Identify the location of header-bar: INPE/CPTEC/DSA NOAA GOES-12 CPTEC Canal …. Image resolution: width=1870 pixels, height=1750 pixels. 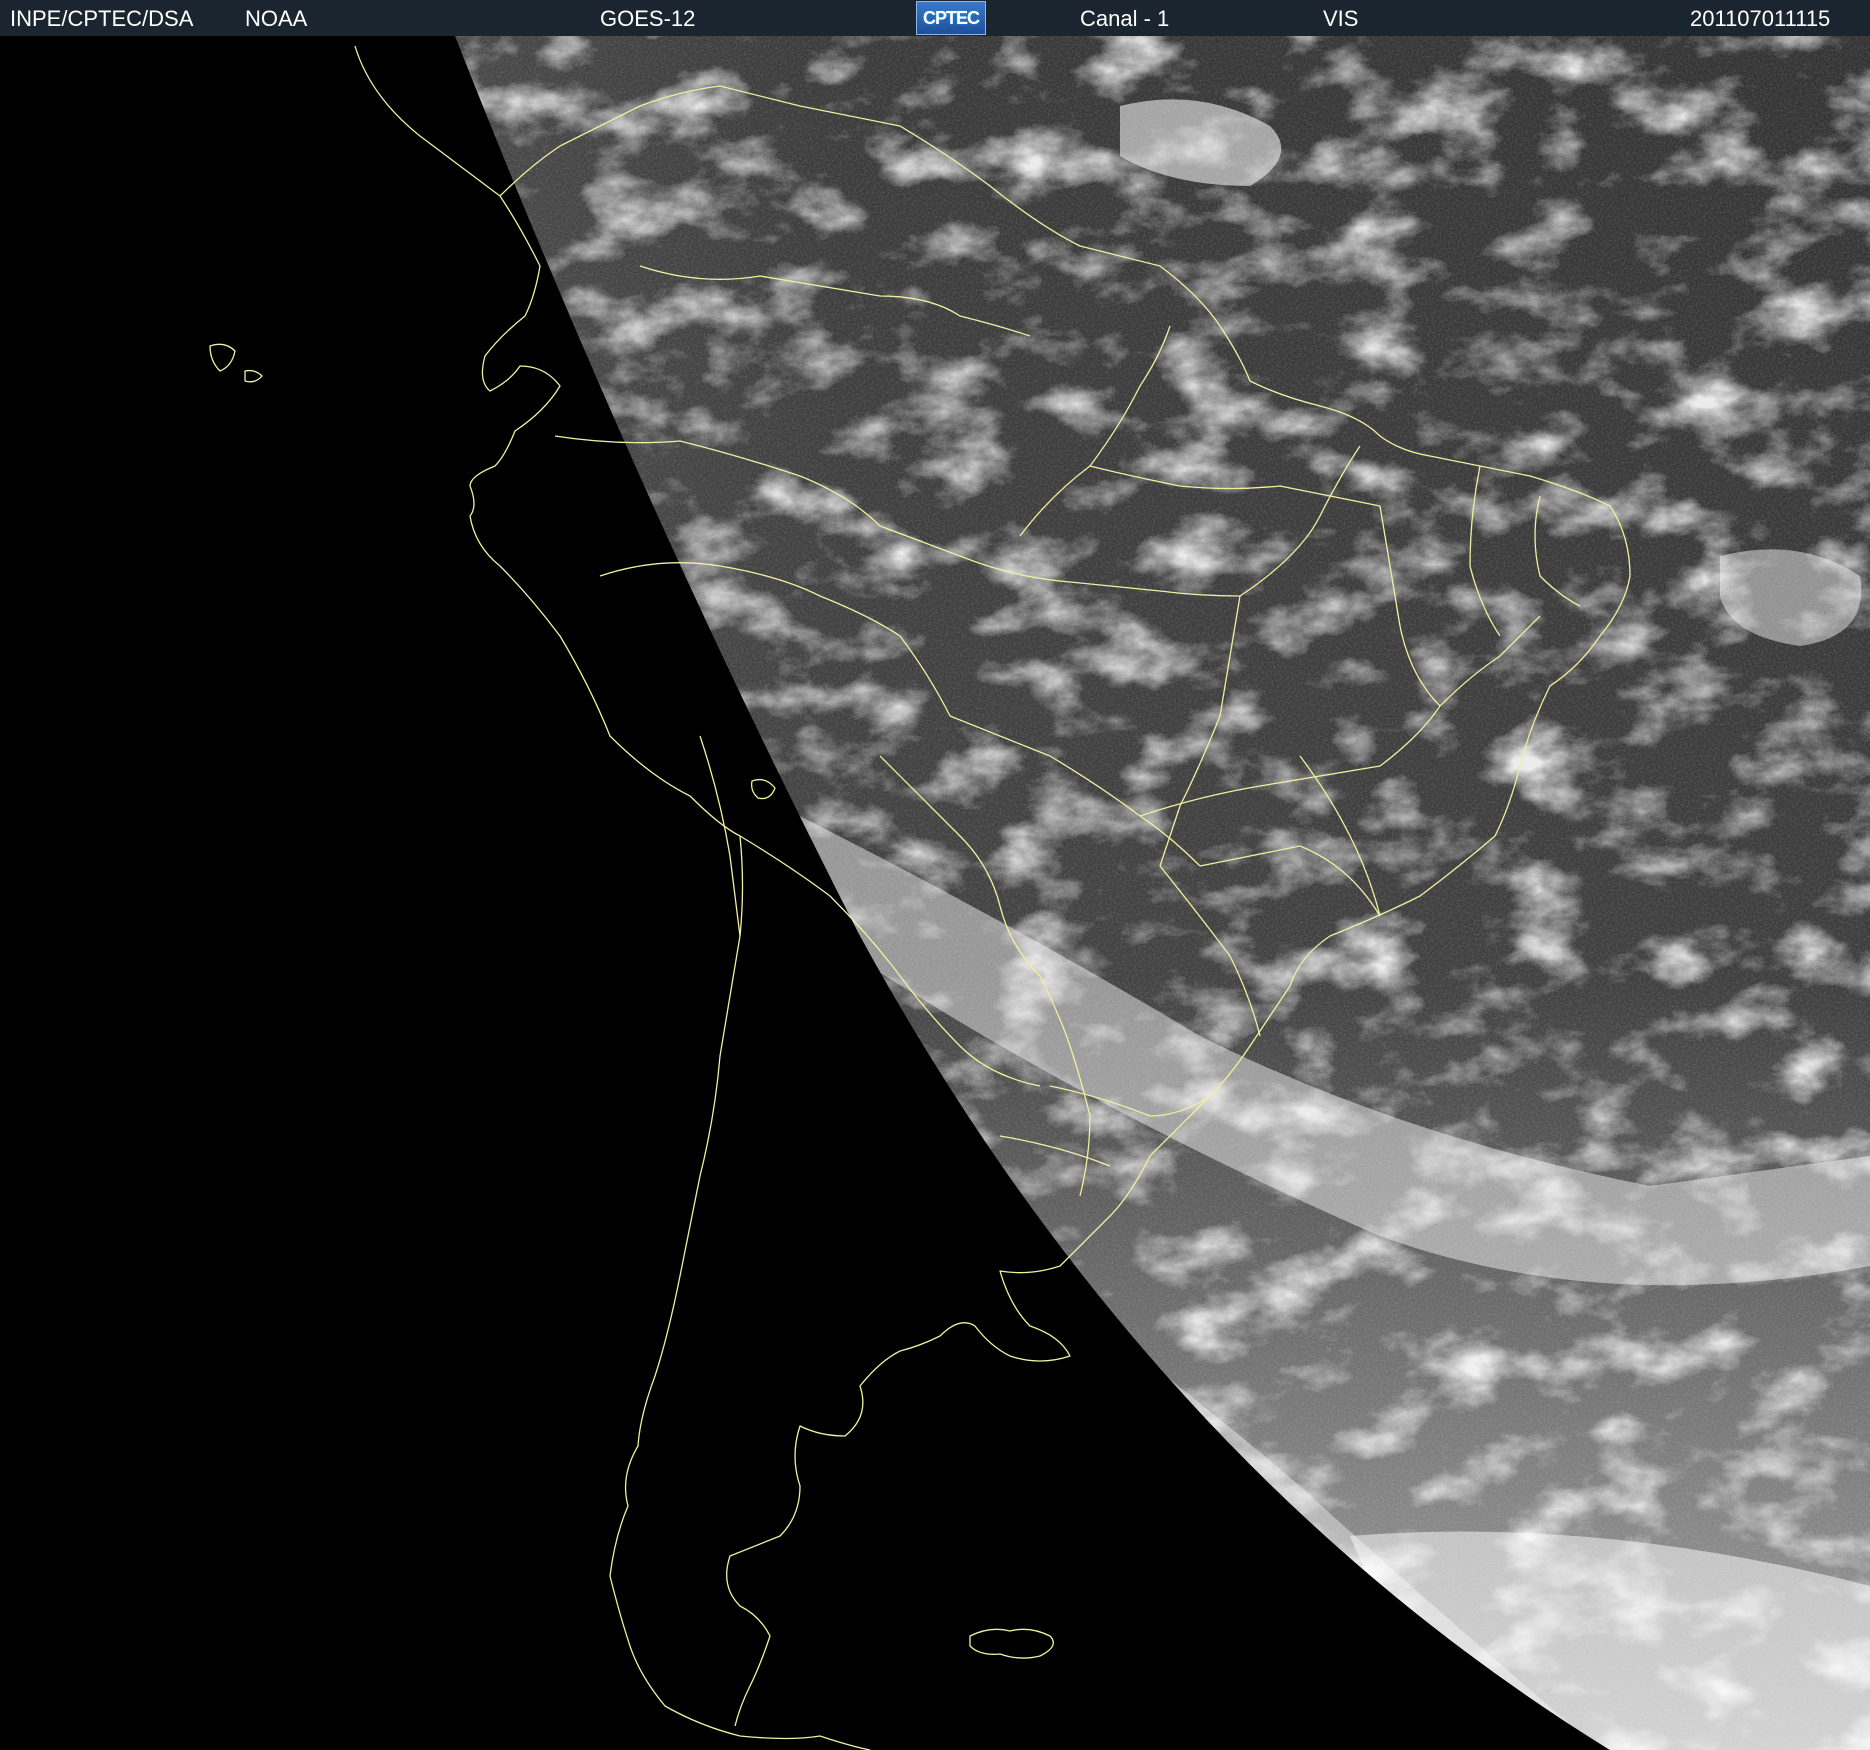
(935, 18).